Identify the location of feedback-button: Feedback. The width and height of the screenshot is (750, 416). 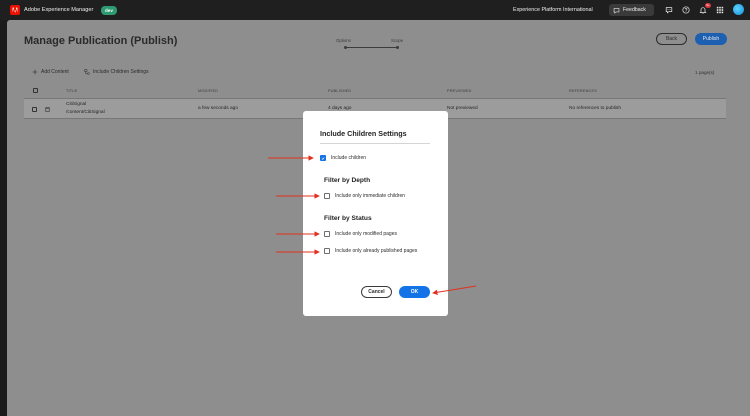
(631, 10).